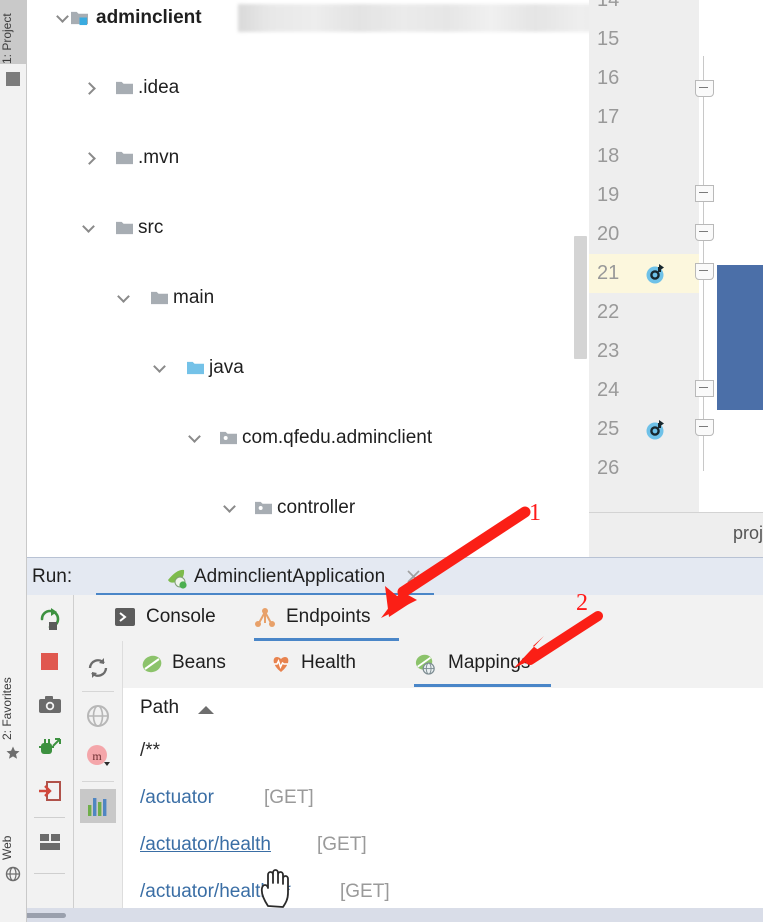  What do you see at coordinates (739, 256) in the screenshot?
I see `code-text-area` at bounding box center [739, 256].